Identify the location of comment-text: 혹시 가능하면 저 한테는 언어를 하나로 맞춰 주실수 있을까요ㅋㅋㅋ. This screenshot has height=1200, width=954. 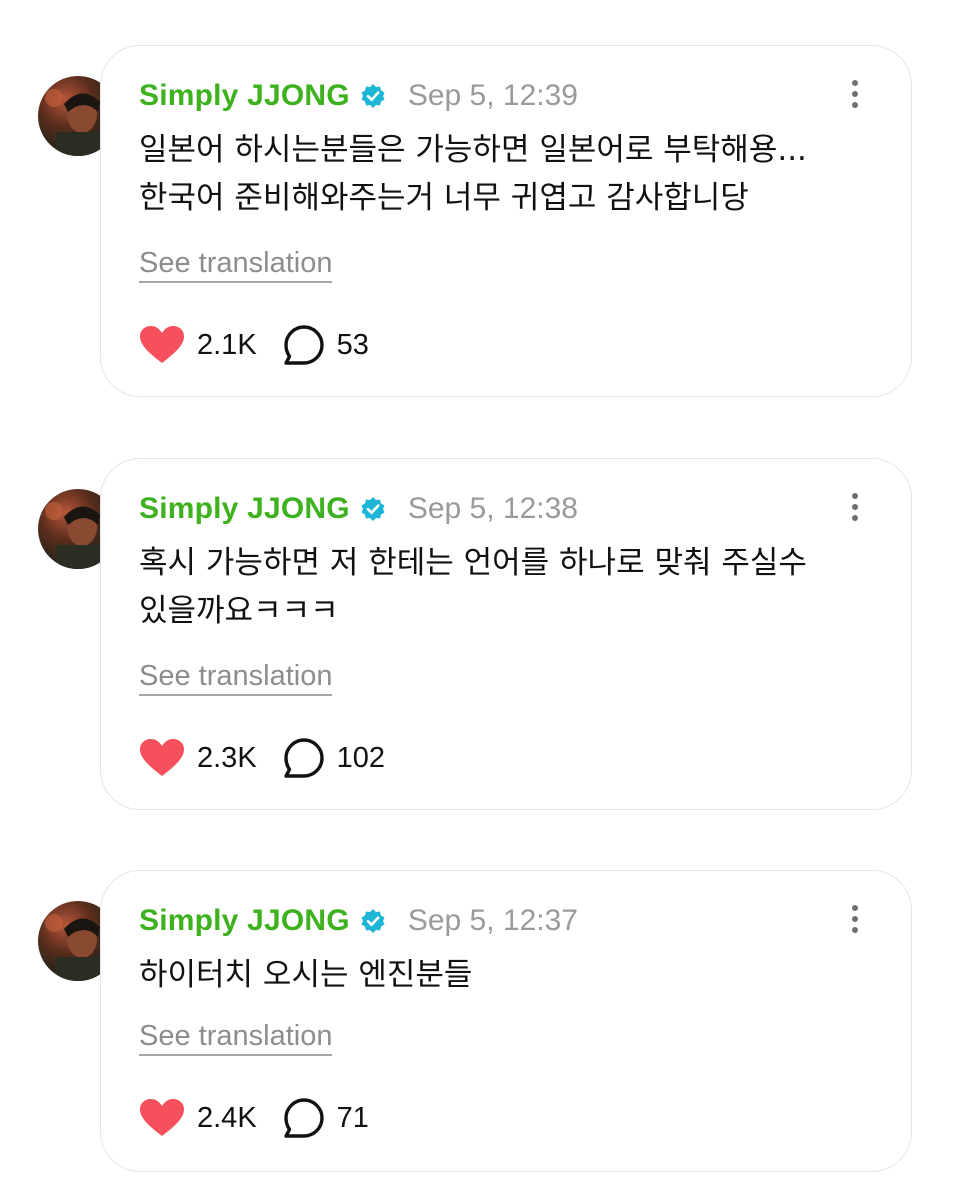
(519, 587).